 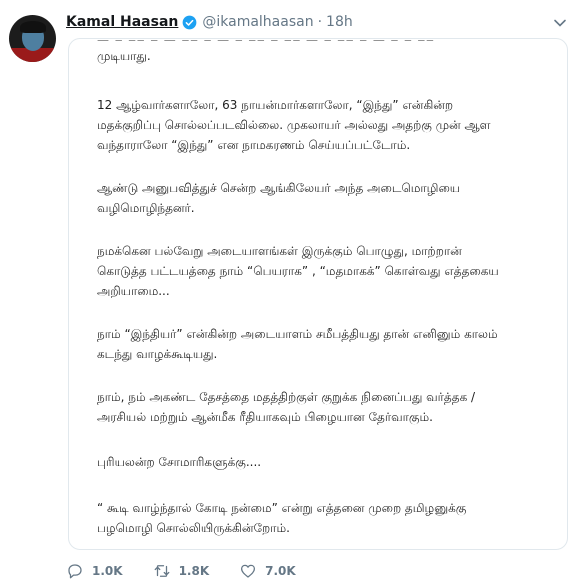 I want to click on tweet-actions: 1.0K 1.8K 7.0K, so click(x=196, y=571).